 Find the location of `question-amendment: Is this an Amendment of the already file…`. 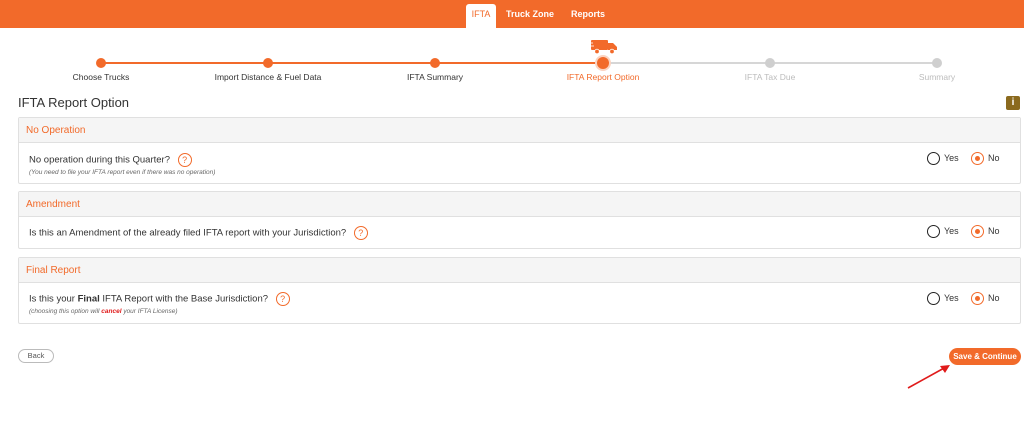

question-amendment: Is this an Amendment of the already file… is located at coordinates (198, 233).